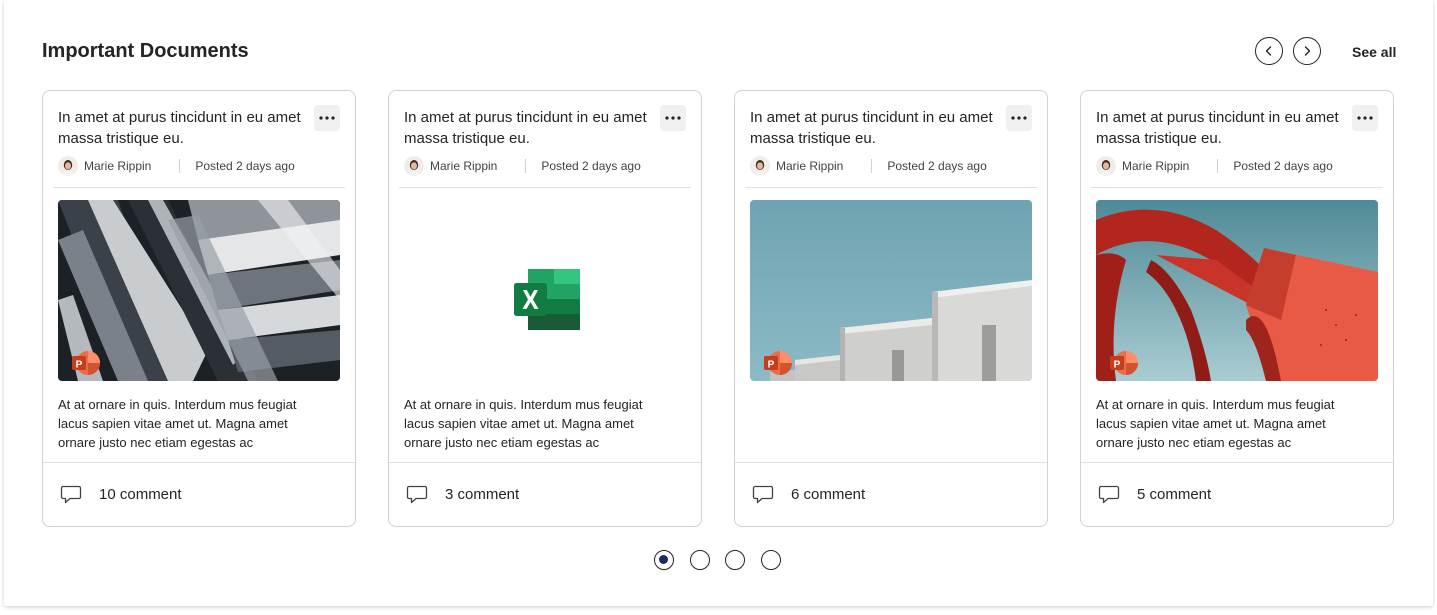 Image resolution: width=1437 pixels, height=615 pixels. What do you see at coordinates (1374, 52) in the screenshot?
I see `see-all-link: See all` at bounding box center [1374, 52].